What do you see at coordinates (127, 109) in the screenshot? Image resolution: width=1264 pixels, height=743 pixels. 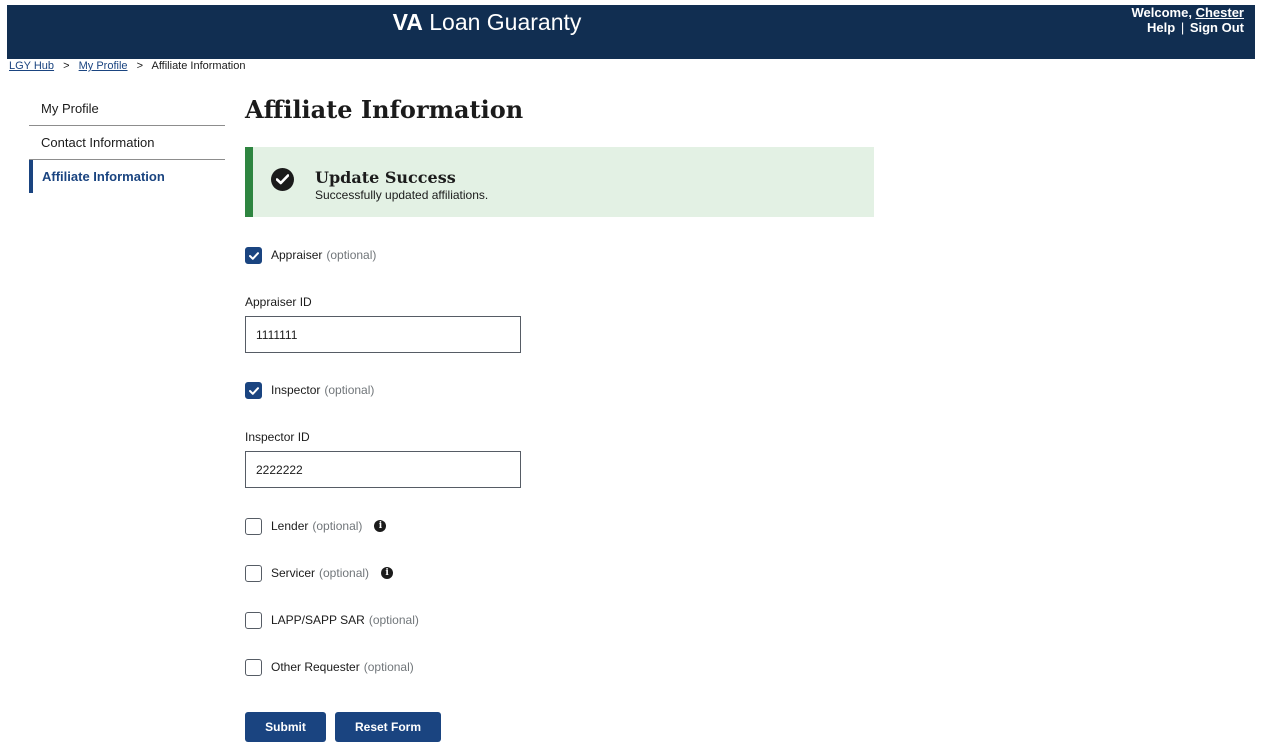 I see `sidebar-item-my-profile: My Profile` at bounding box center [127, 109].